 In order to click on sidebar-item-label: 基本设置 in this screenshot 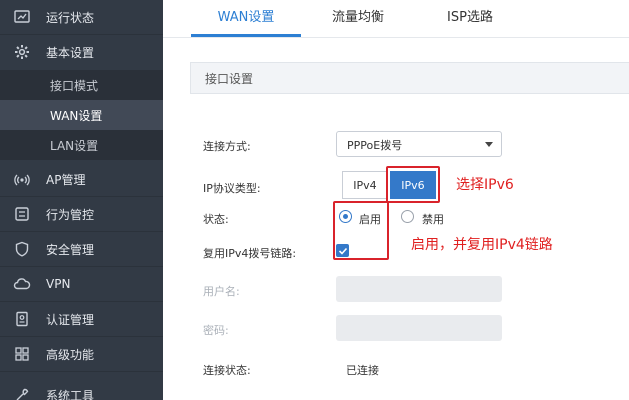, I will do `click(70, 52)`.